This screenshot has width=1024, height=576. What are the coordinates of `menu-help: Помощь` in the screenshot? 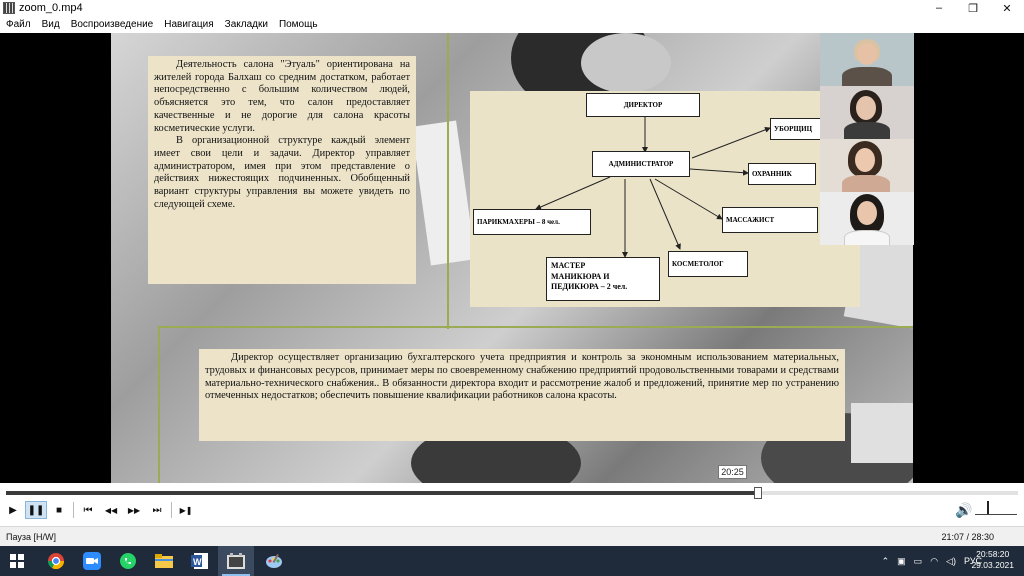 It's located at (298, 24).